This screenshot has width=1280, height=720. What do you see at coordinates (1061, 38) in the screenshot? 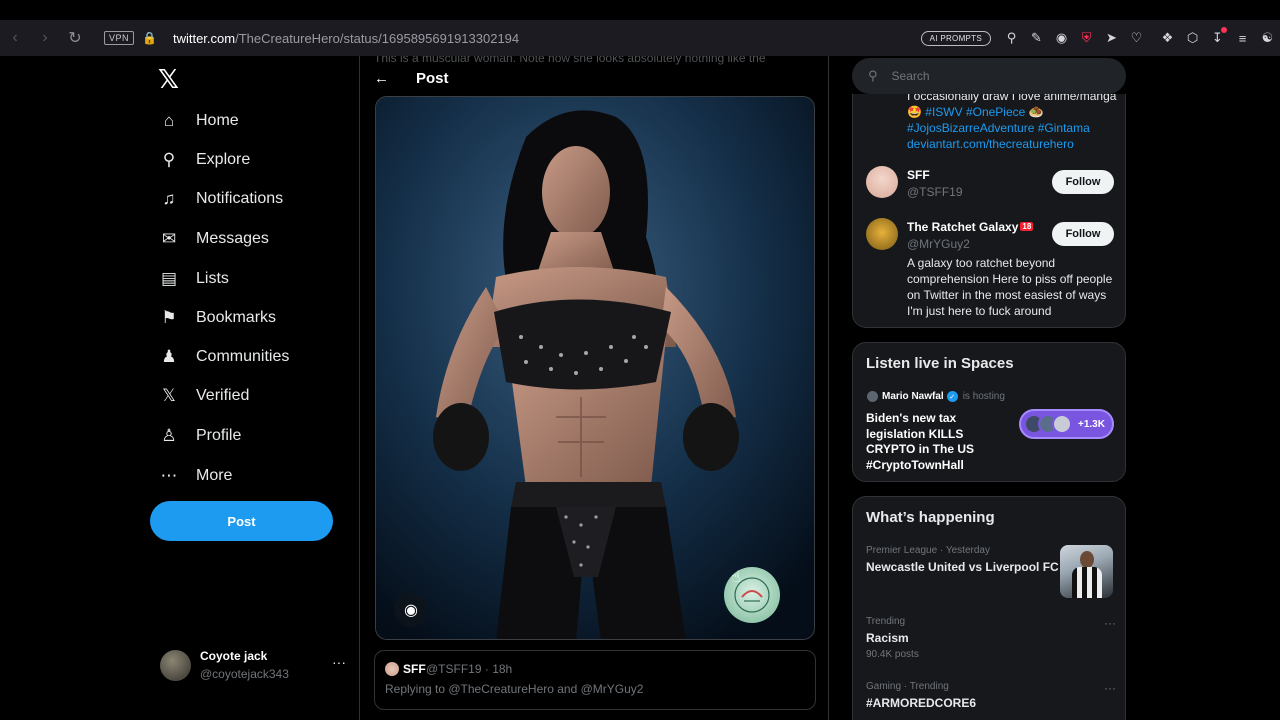
I see `camera-icon: ◉` at bounding box center [1061, 38].